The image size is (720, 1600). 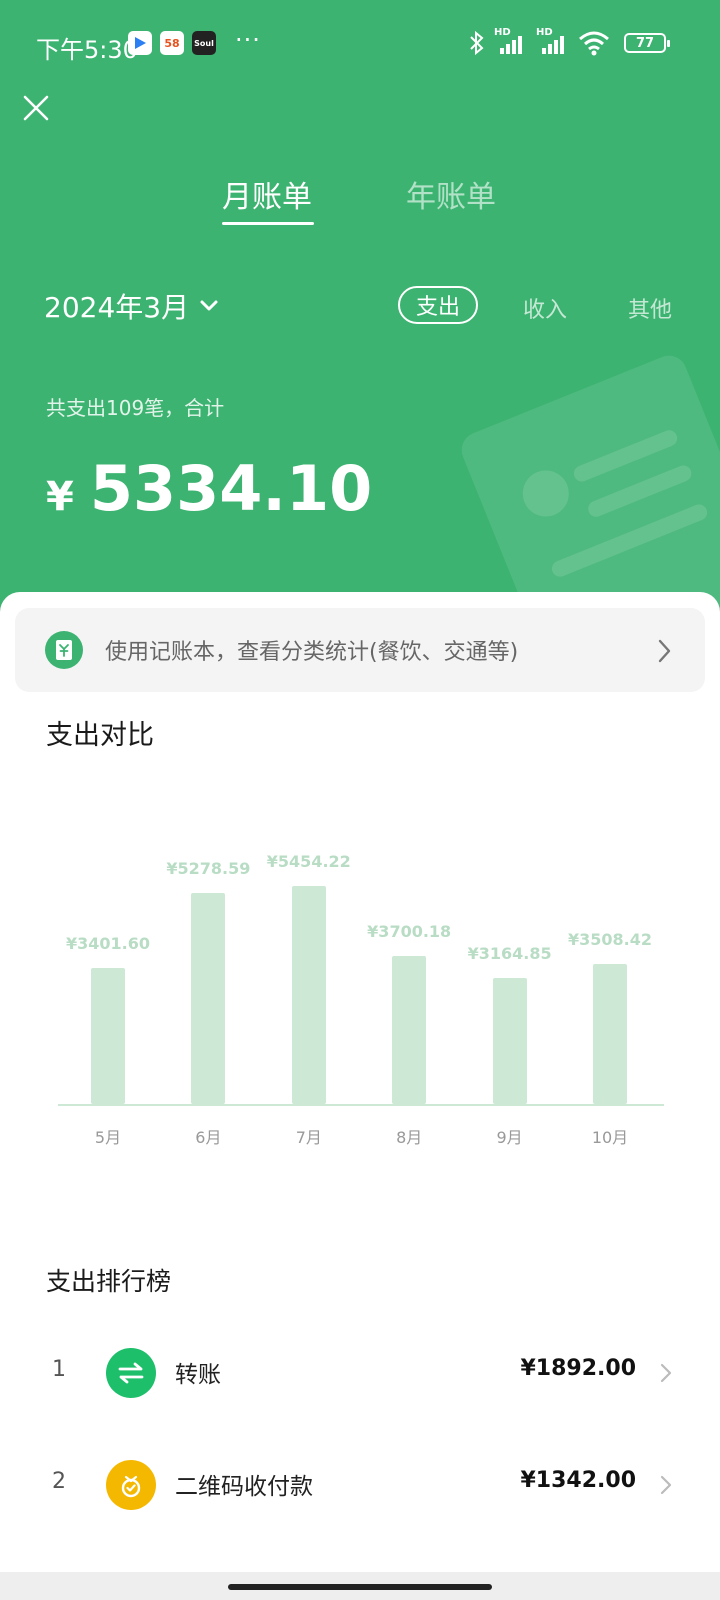 I want to click on video-app-icon, so click(x=140, y=43).